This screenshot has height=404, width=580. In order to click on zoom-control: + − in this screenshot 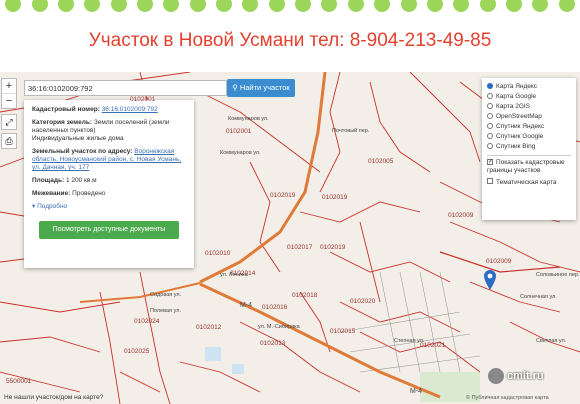, I will do `click(9, 93)`.